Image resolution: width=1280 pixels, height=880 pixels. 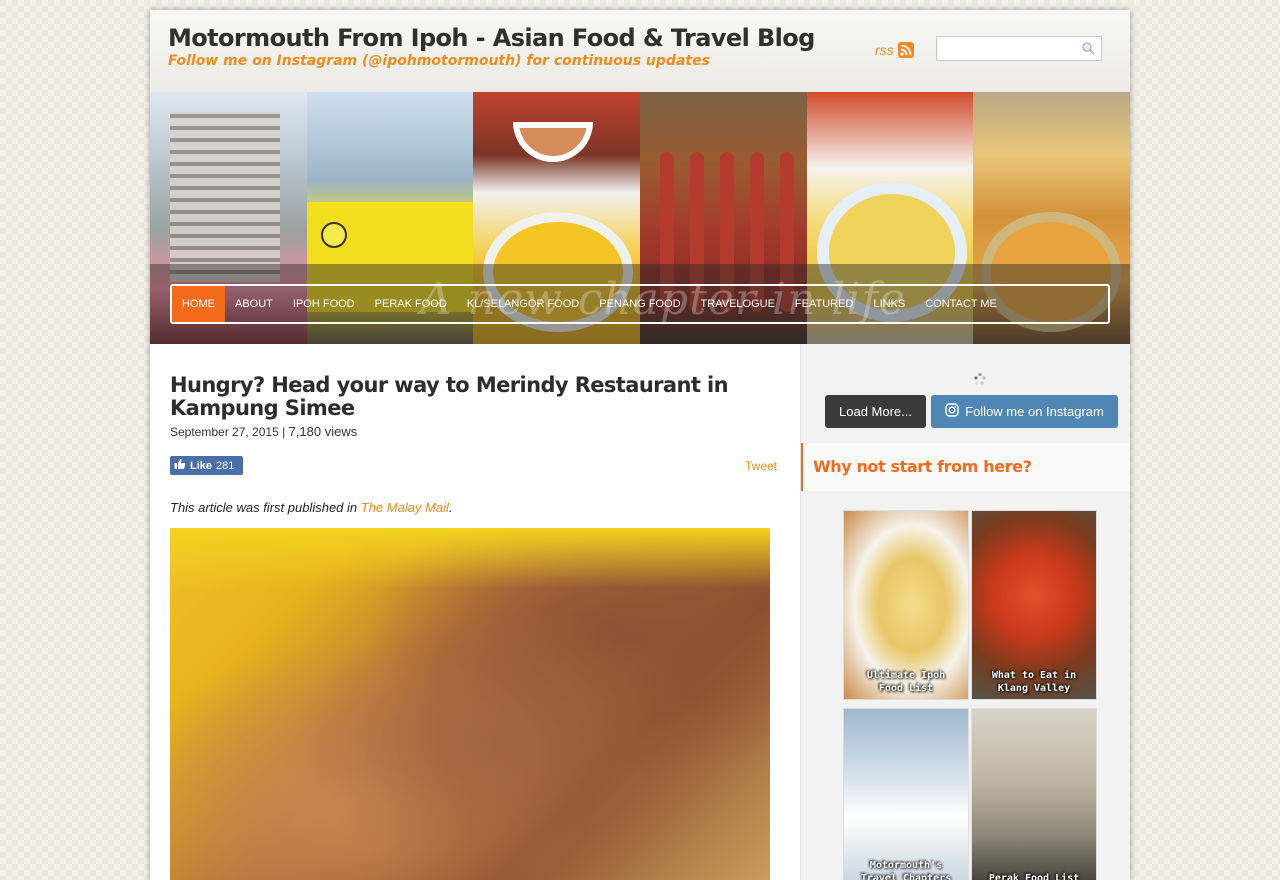 What do you see at coordinates (523, 304) in the screenshot?
I see `nav-item-kl-selangor-food: KL/SELANGOR FOOD` at bounding box center [523, 304].